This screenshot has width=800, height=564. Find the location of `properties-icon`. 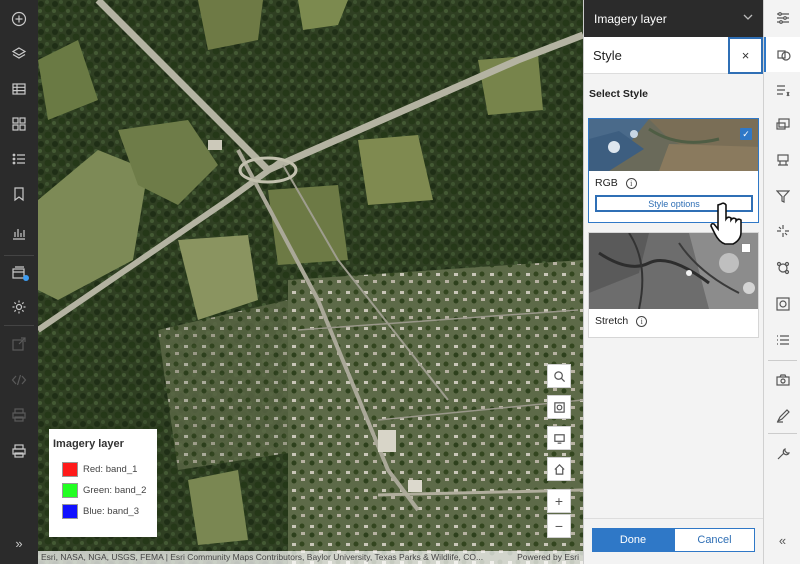

properties-icon is located at coordinates (782, 17).